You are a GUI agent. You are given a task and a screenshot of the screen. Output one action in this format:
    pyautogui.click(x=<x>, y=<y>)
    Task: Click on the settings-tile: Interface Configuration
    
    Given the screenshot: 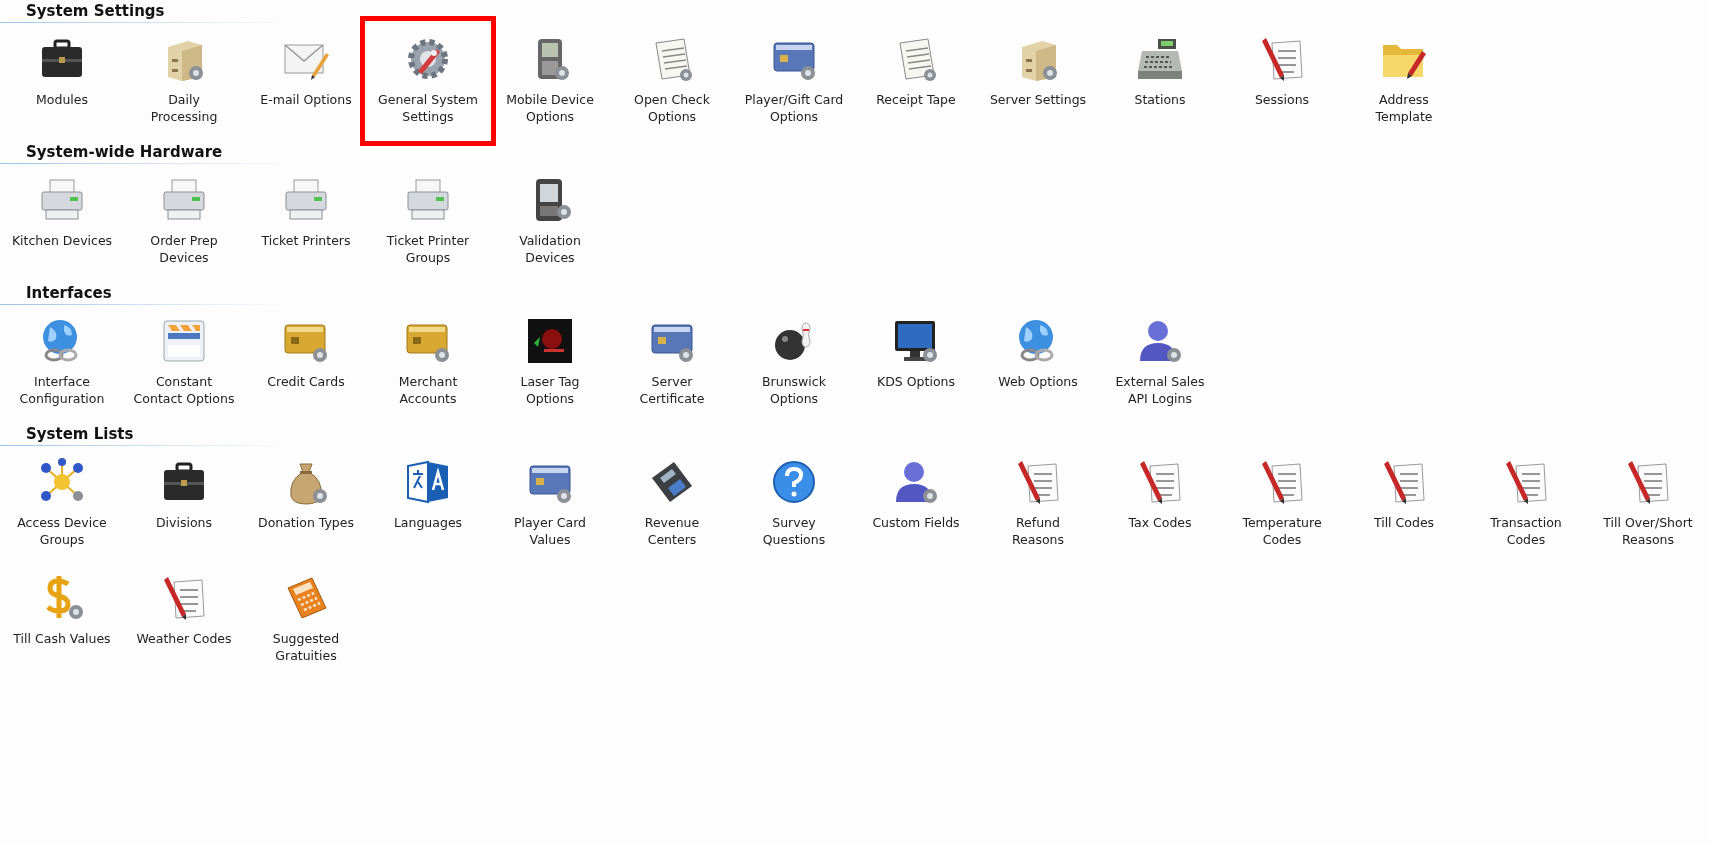 What is the action you would take?
    pyautogui.click(x=62, y=363)
    